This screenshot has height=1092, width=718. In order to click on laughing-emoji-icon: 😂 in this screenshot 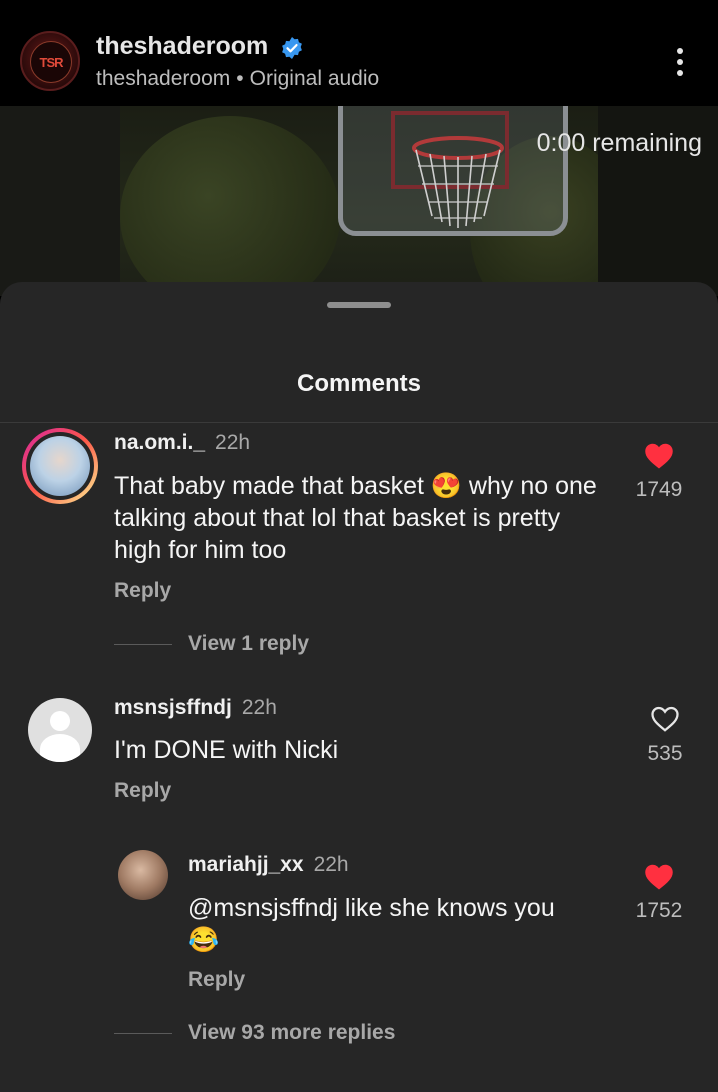, I will do `click(204, 940)`.